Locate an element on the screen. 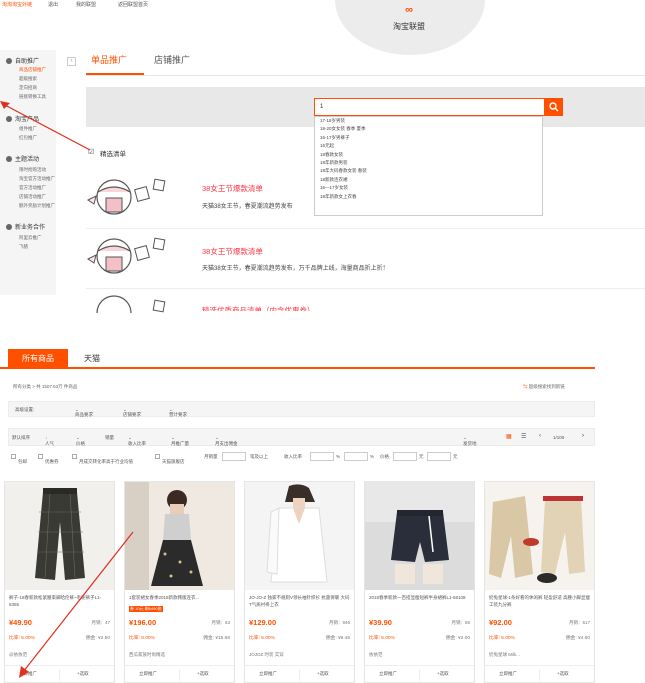  sort-price: 价格 ⌄ is located at coordinates (80, 440).